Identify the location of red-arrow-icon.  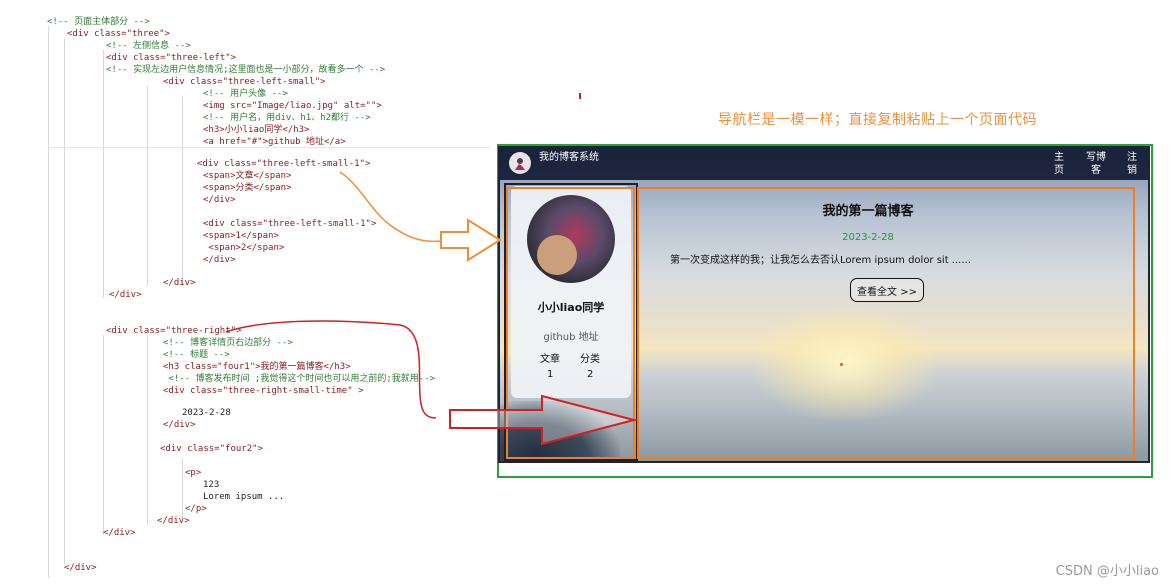
(543, 420).